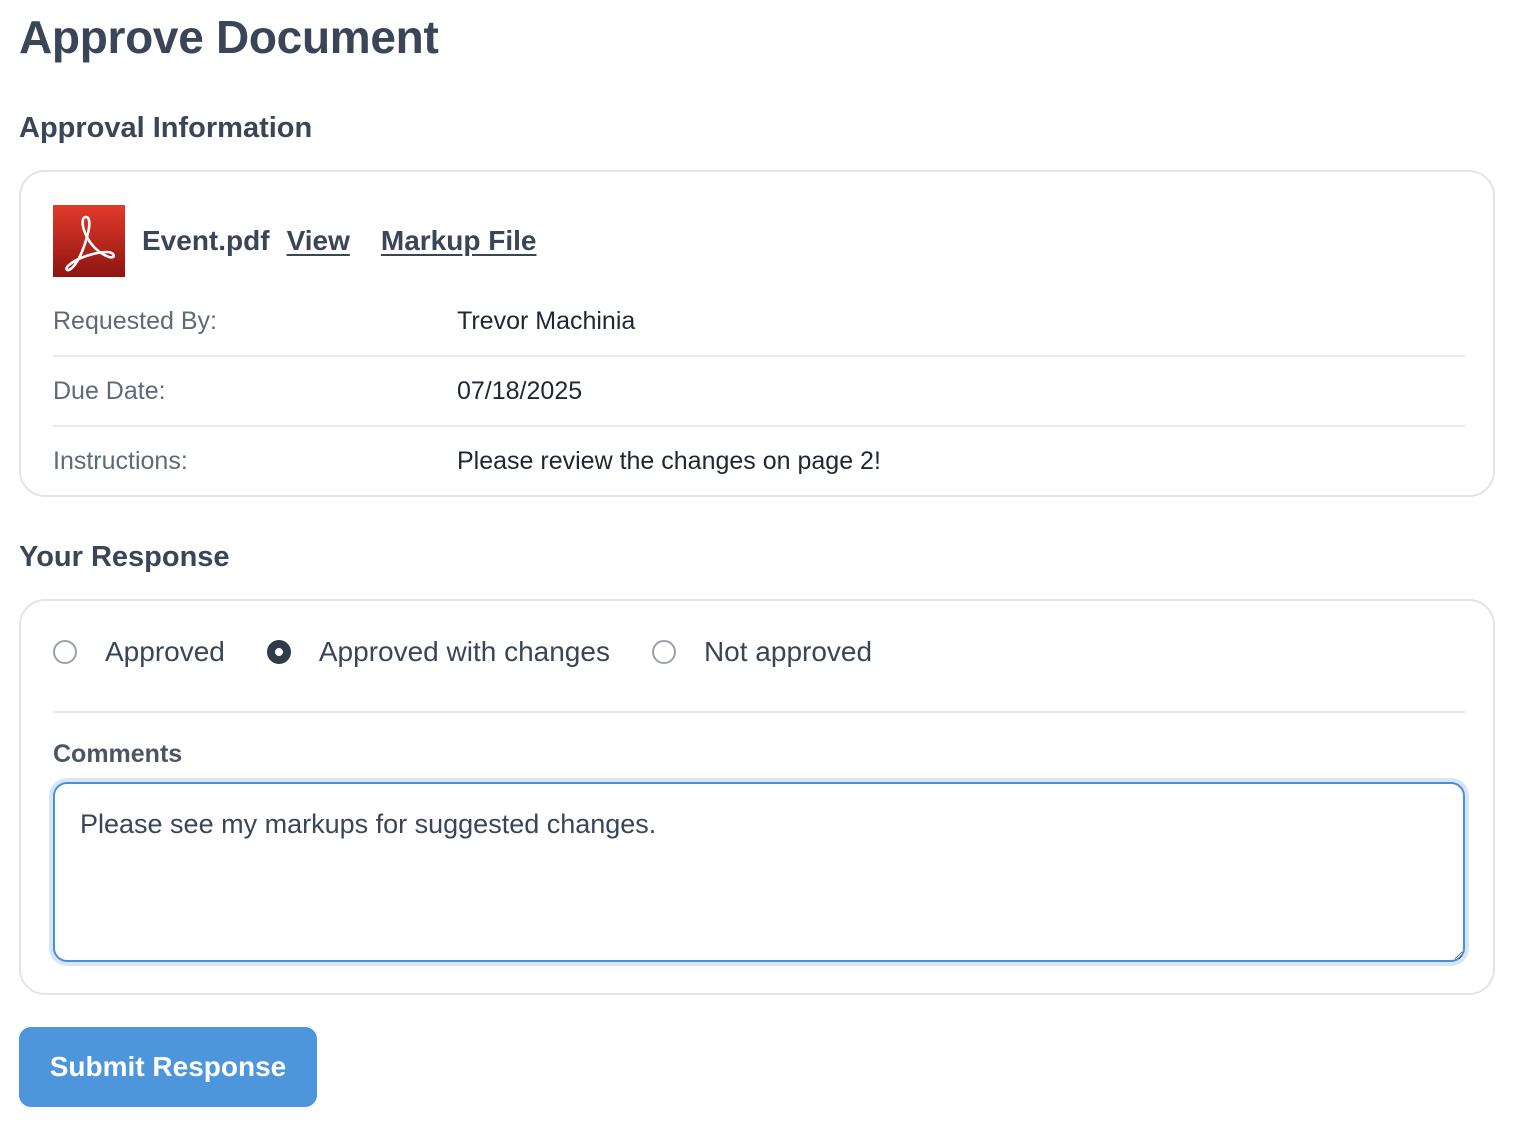  Describe the element at coordinates (229, 37) in the screenshot. I see `page-title: Approve Document` at that location.